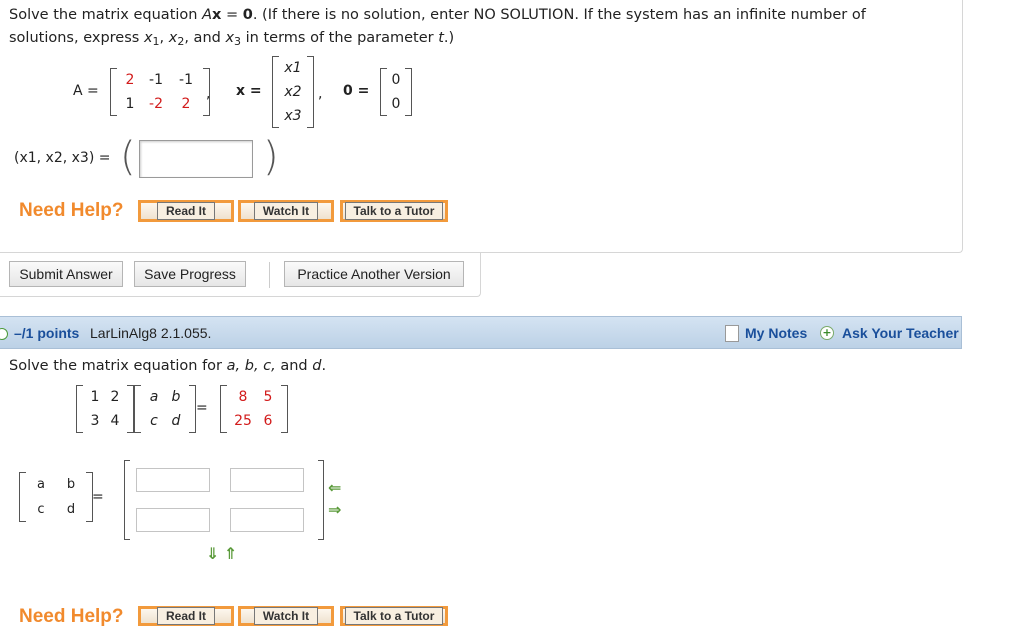 The image size is (1024, 628). I want to click on plus-icon: +, so click(827, 333).